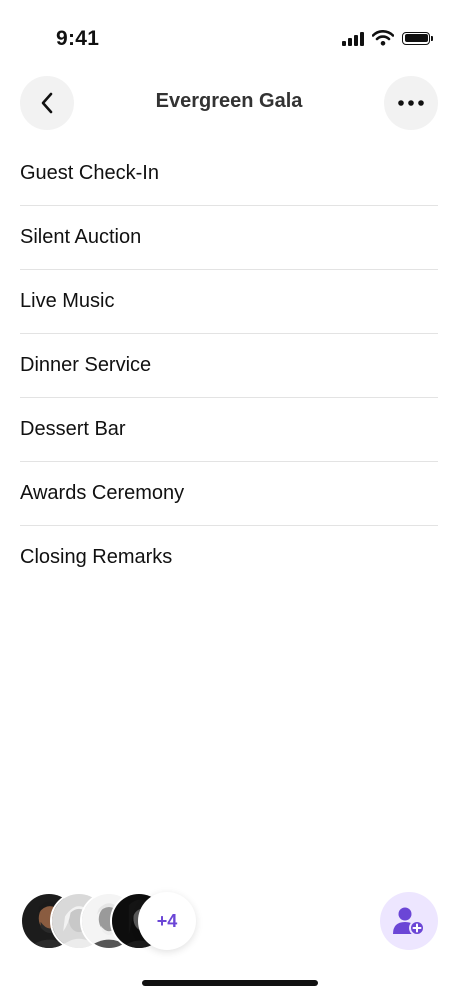 Image resolution: width=458 pixels, height=996 pixels. Describe the element at coordinates (230, 983) in the screenshot. I see `home-indicator` at that location.